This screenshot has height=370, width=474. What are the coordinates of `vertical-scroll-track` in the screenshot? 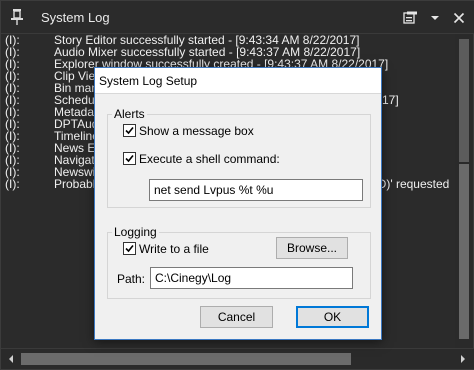 It's located at (464, 100).